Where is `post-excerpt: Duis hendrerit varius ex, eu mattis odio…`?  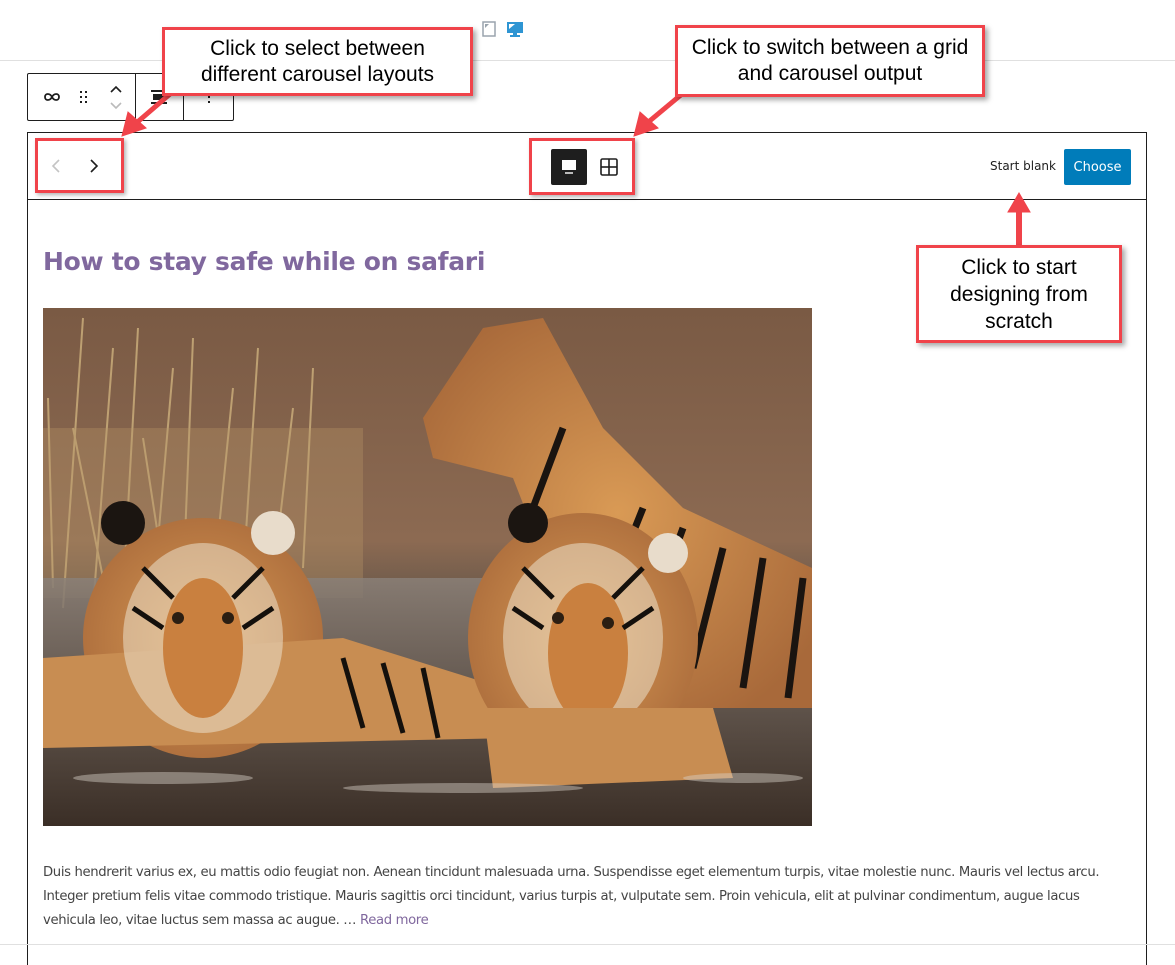 post-excerpt: Duis hendrerit varius ex, eu mattis odio… is located at coordinates (583, 897).